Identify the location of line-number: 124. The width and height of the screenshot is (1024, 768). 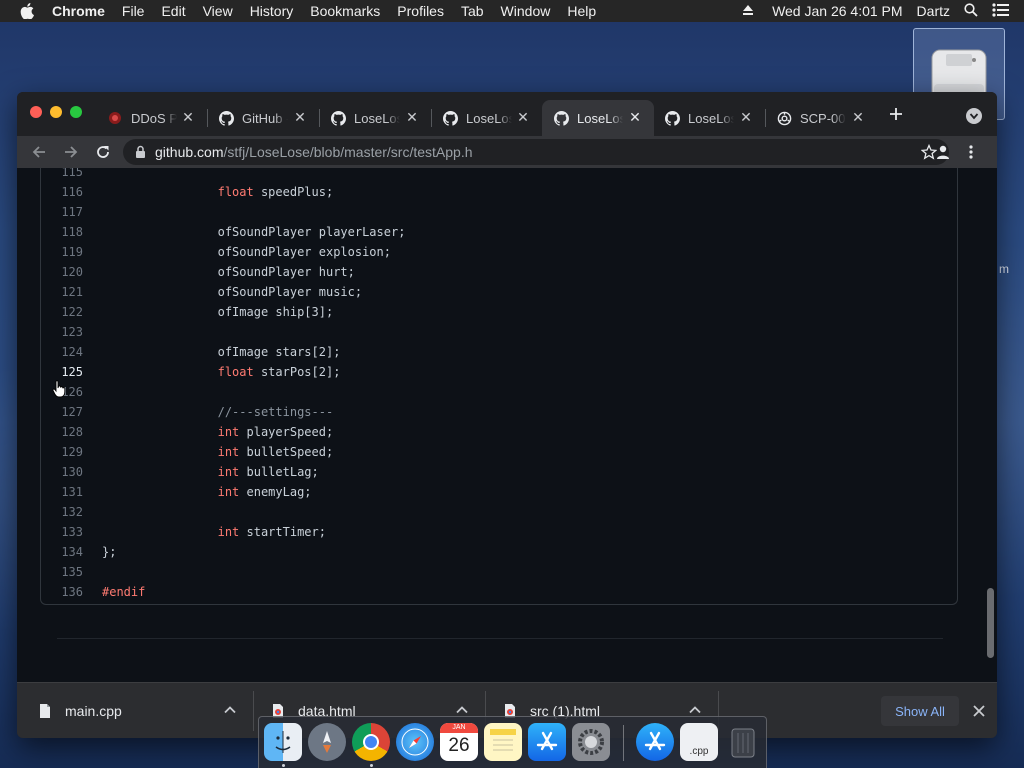
(62, 352).